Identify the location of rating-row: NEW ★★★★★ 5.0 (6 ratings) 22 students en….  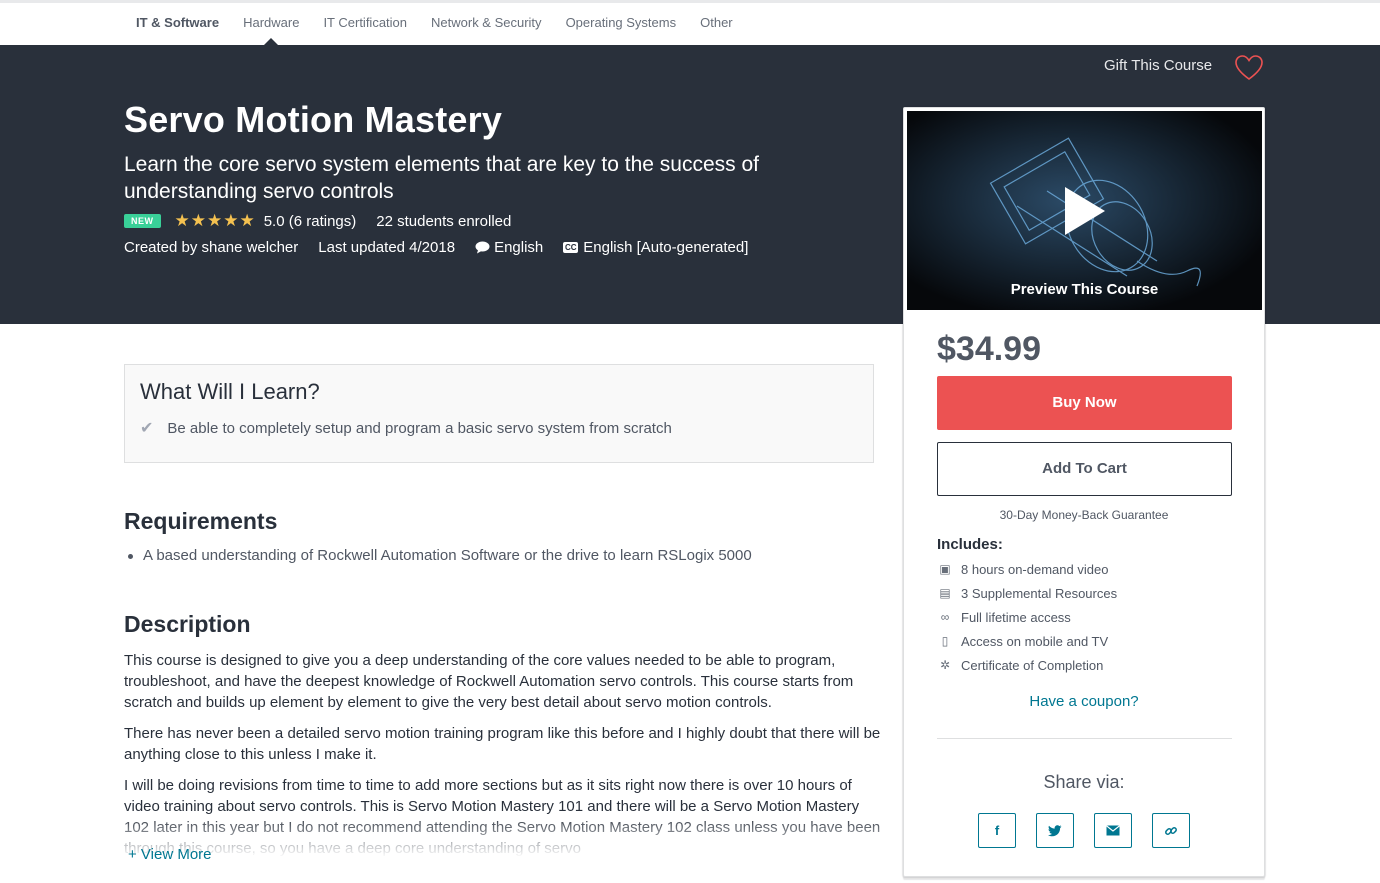
(317, 221).